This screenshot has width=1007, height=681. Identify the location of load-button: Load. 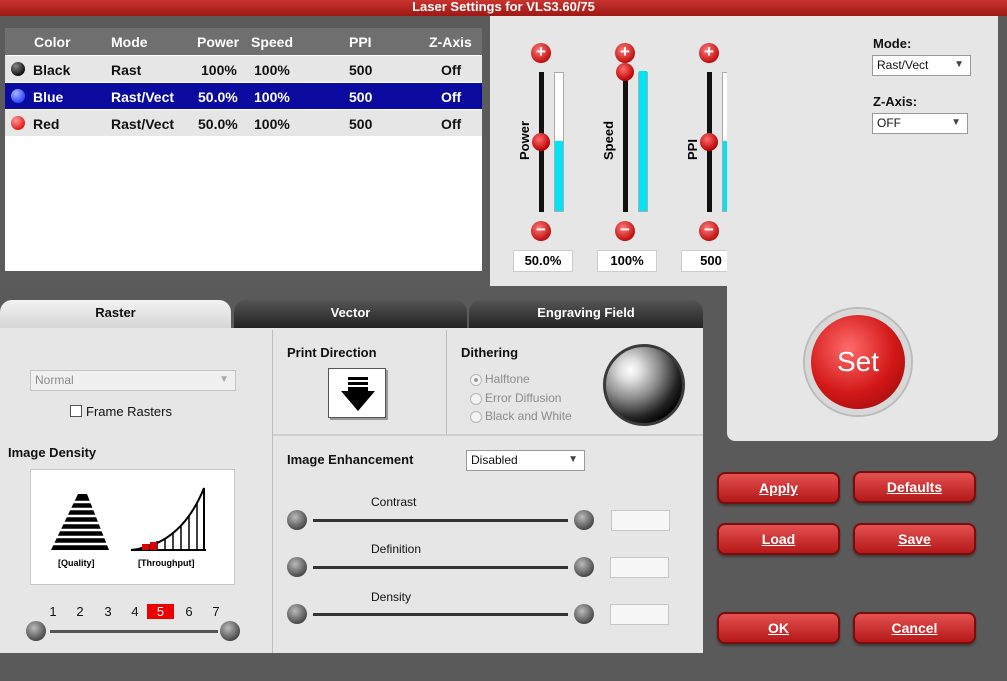
(778, 539).